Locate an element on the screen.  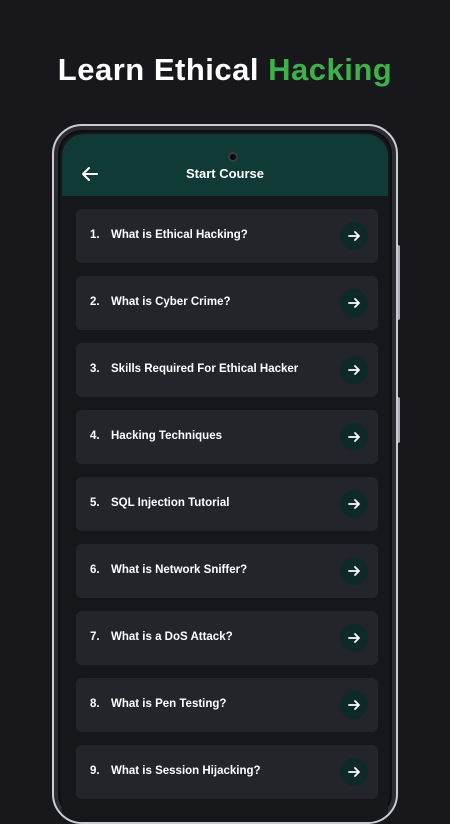
course-item-label: What is a DoS Attack? is located at coordinates (172, 637).